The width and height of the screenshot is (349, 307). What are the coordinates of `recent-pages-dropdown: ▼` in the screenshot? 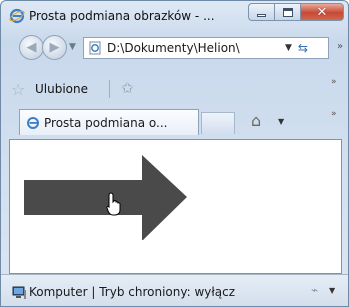 It's located at (72, 47).